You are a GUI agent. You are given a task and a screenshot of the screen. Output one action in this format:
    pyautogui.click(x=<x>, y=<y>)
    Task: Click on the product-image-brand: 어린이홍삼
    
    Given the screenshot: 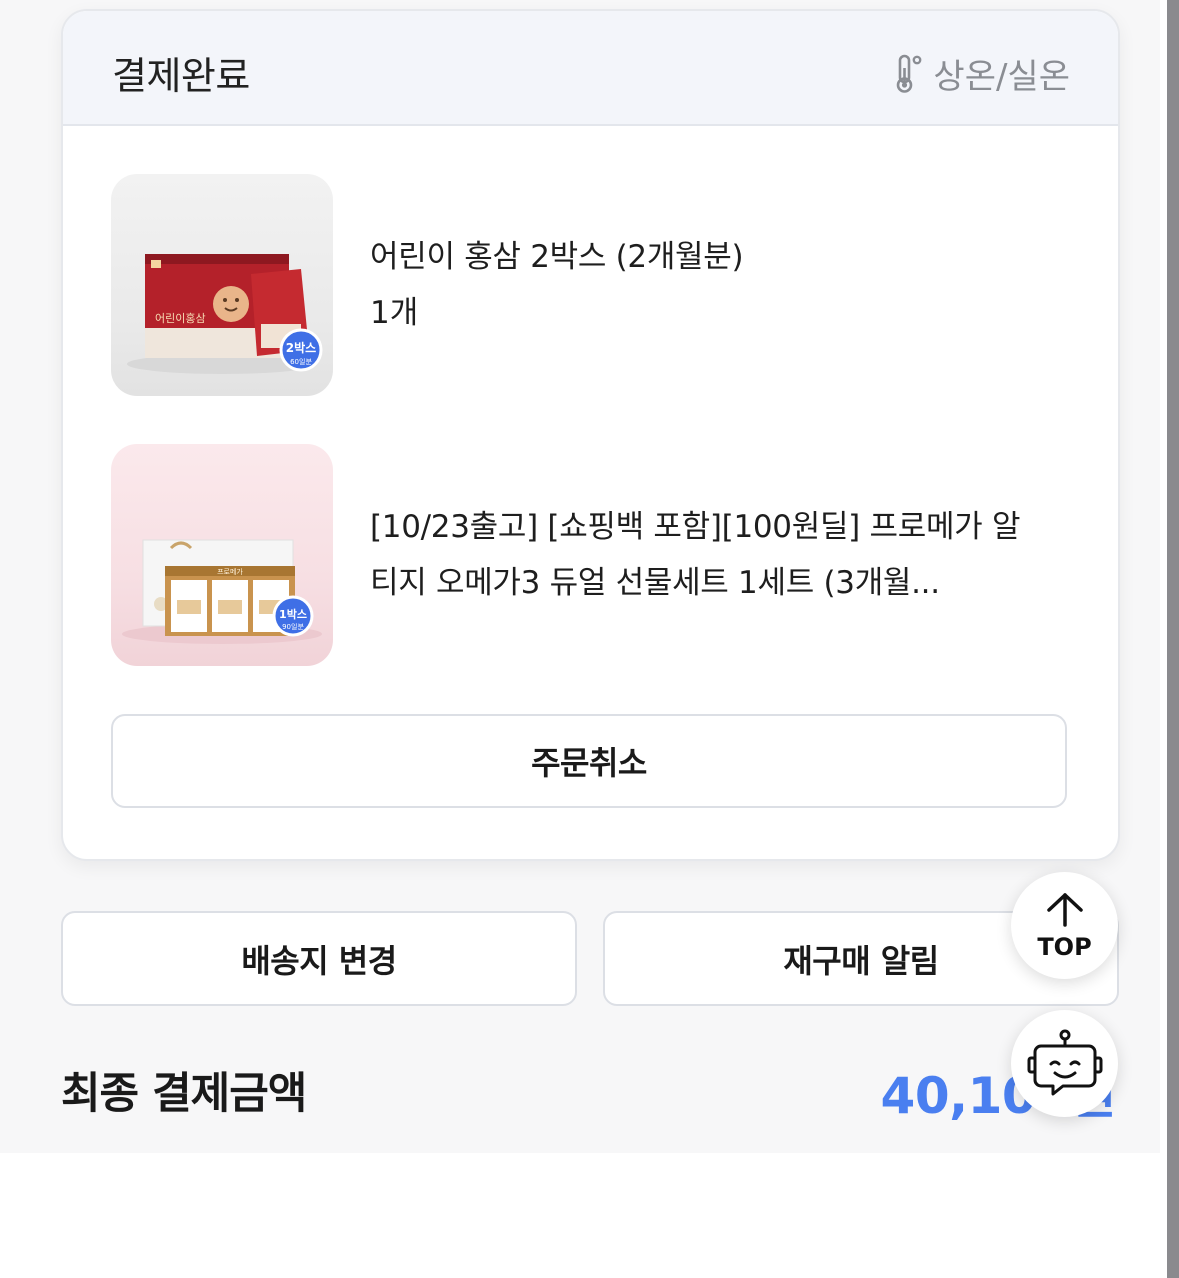 What is the action you would take?
    pyautogui.click(x=180, y=318)
    